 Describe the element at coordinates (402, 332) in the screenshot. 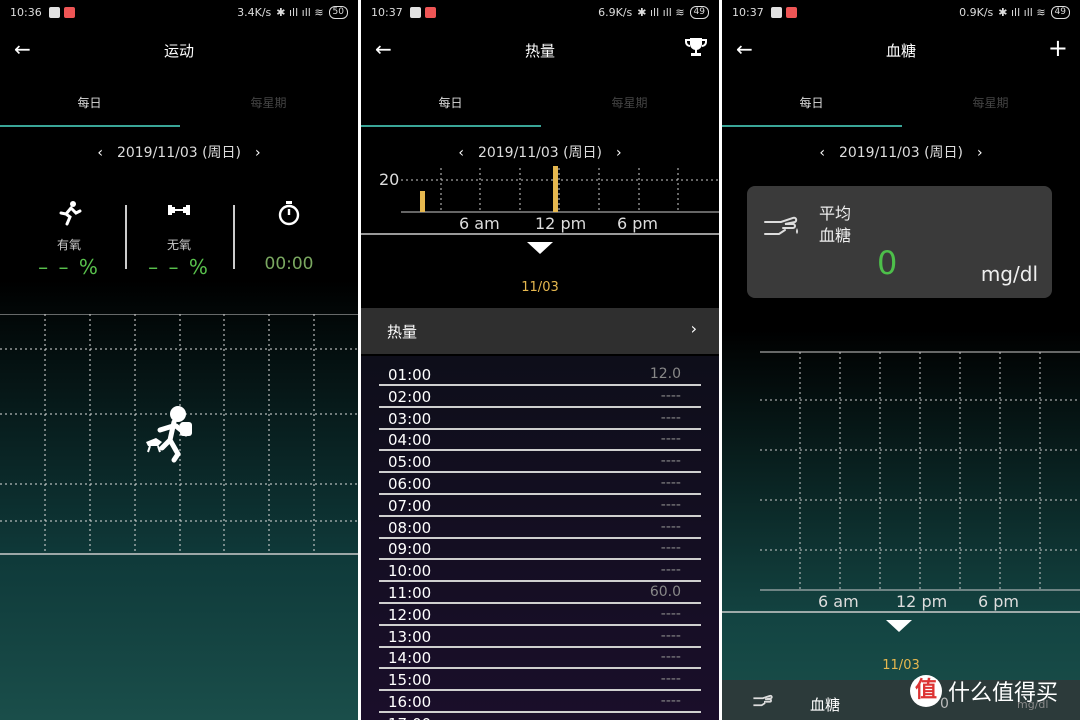

I see `section-label: 热量` at that location.